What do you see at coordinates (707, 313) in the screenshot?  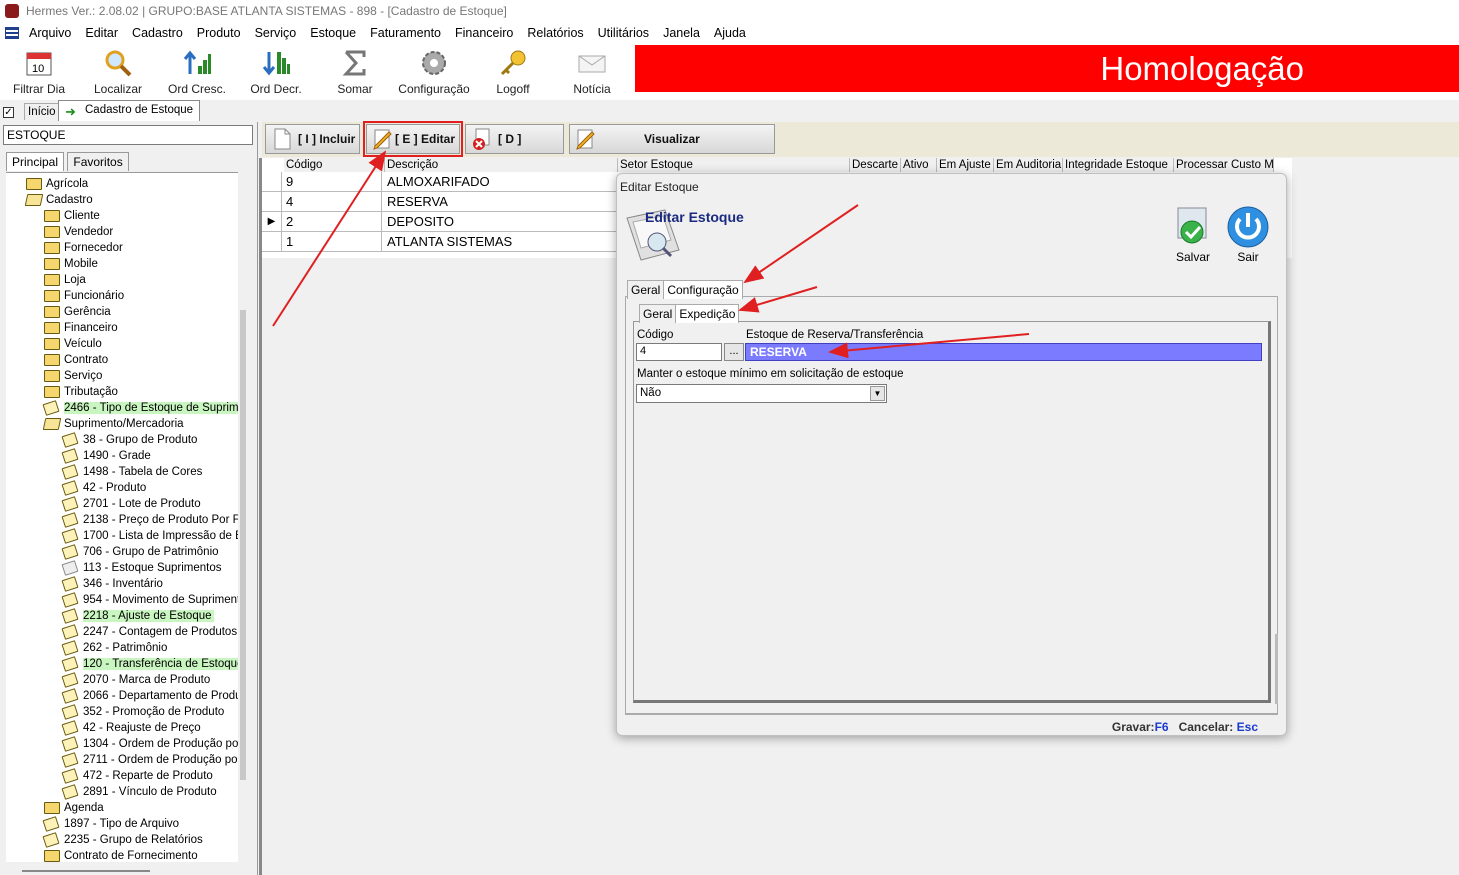 I see `tab-expedicao: Expedição` at bounding box center [707, 313].